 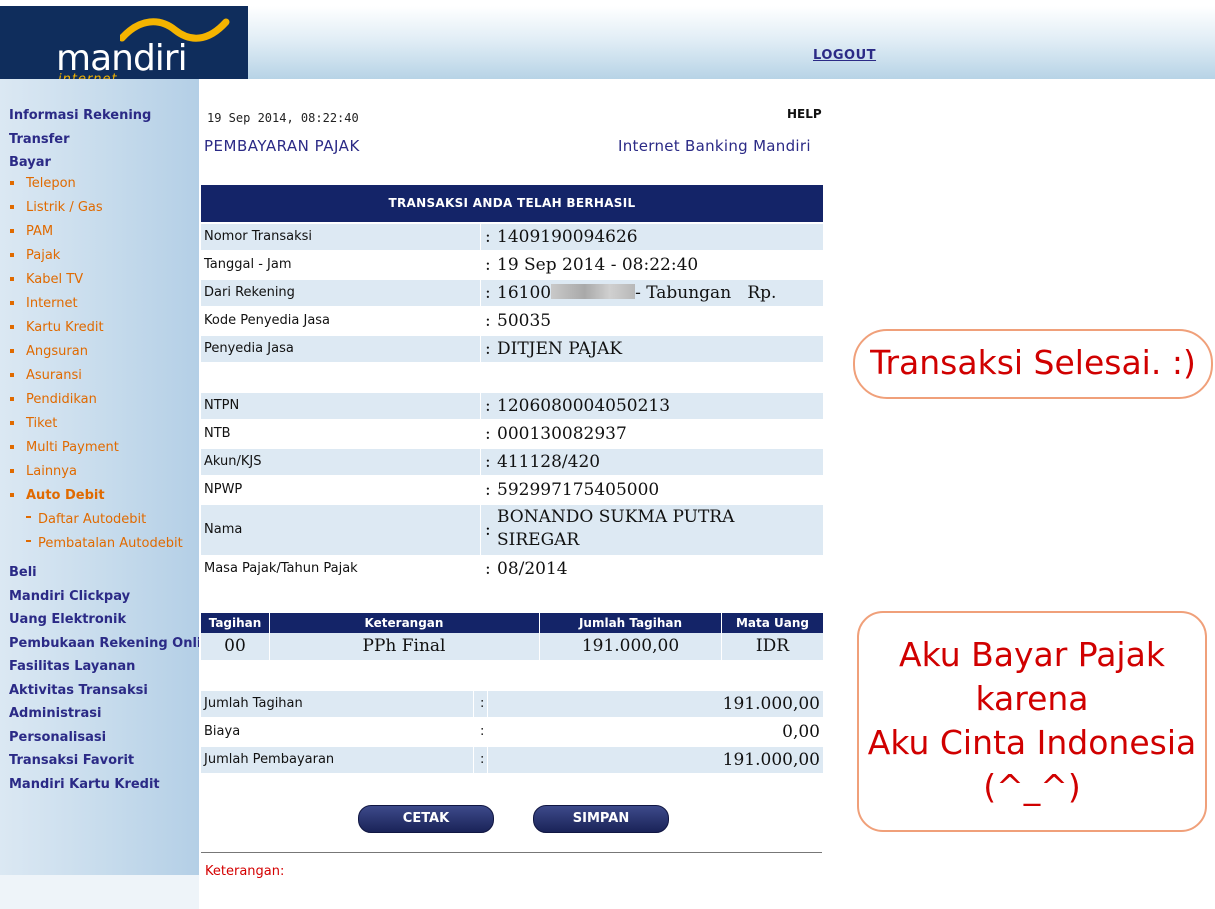 I want to click on detail-row-ntb: NTB :000130082937, so click(x=512, y=434).